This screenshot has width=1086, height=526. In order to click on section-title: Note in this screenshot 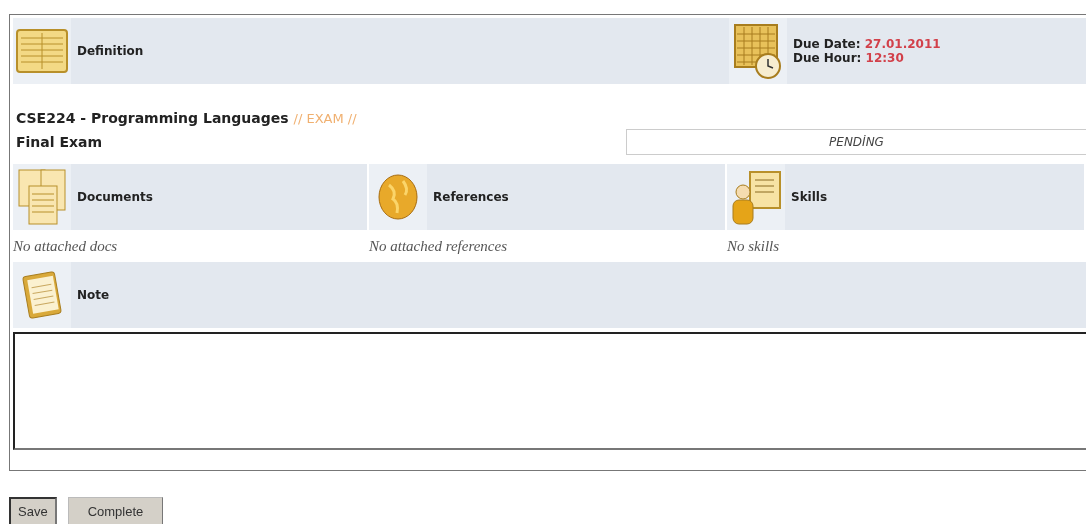, I will do `click(93, 295)`.